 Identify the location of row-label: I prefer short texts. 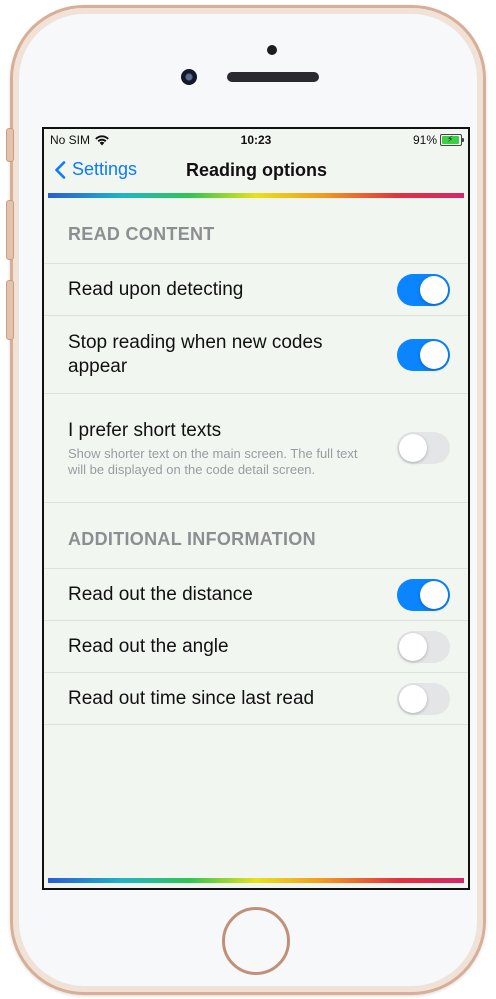
(145, 430).